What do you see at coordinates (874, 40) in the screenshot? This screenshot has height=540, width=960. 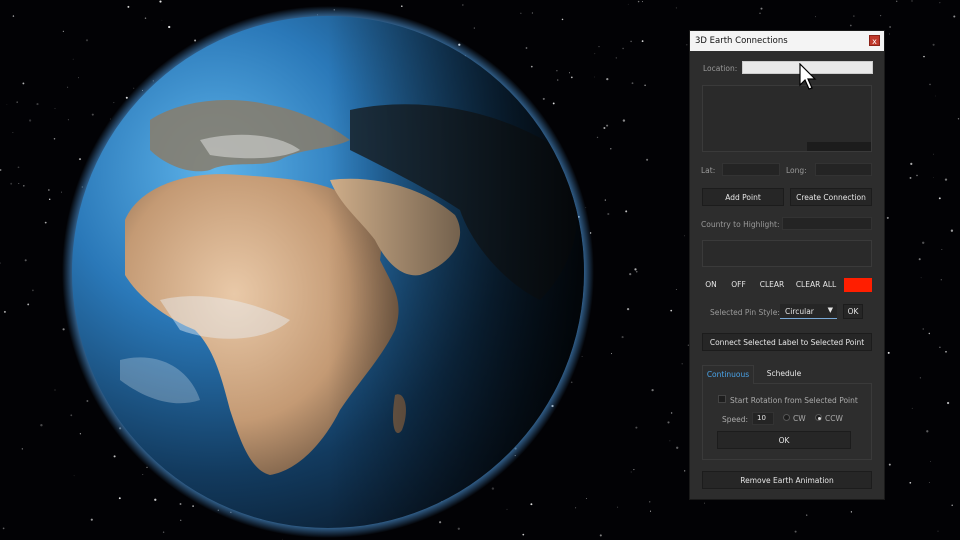 I see `close-button: x` at bounding box center [874, 40].